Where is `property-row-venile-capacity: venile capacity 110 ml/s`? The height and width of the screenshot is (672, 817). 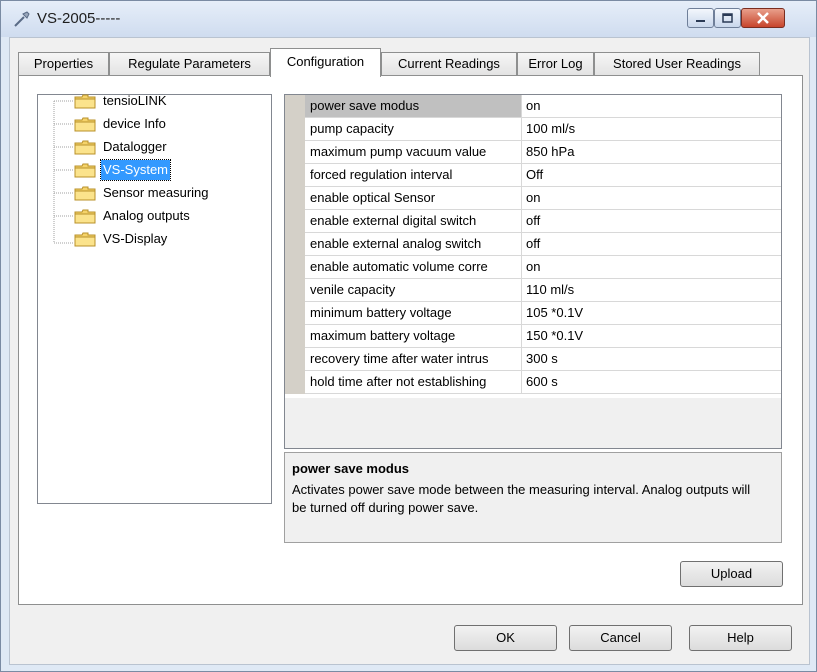 property-row-venile-capacity: venile capacity 110 ml/s is located at coordinates (533, 290).